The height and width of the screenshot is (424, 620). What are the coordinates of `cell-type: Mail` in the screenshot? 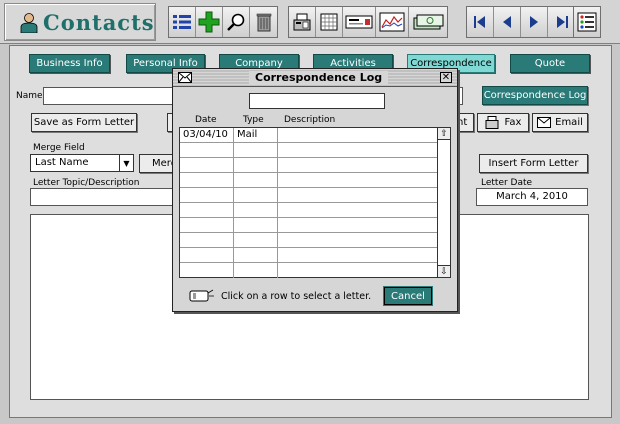 It's located at (256, 135).